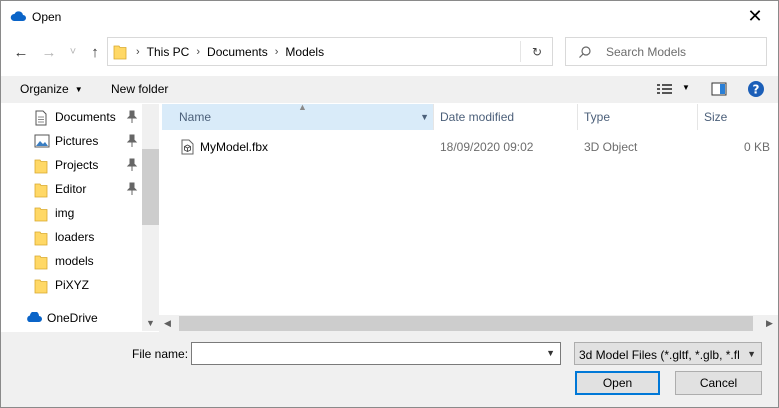  I want to click on cancel-button-label: Cancel, so click(718, 383).